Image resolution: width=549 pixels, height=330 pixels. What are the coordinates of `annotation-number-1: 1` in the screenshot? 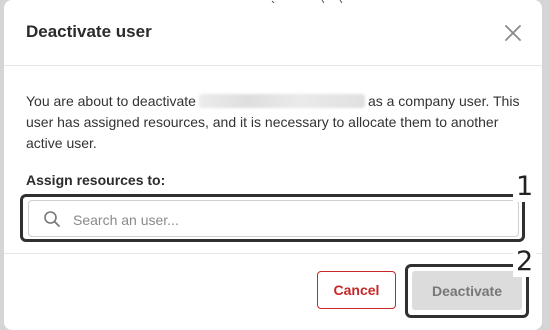 It's located at (525, 187).